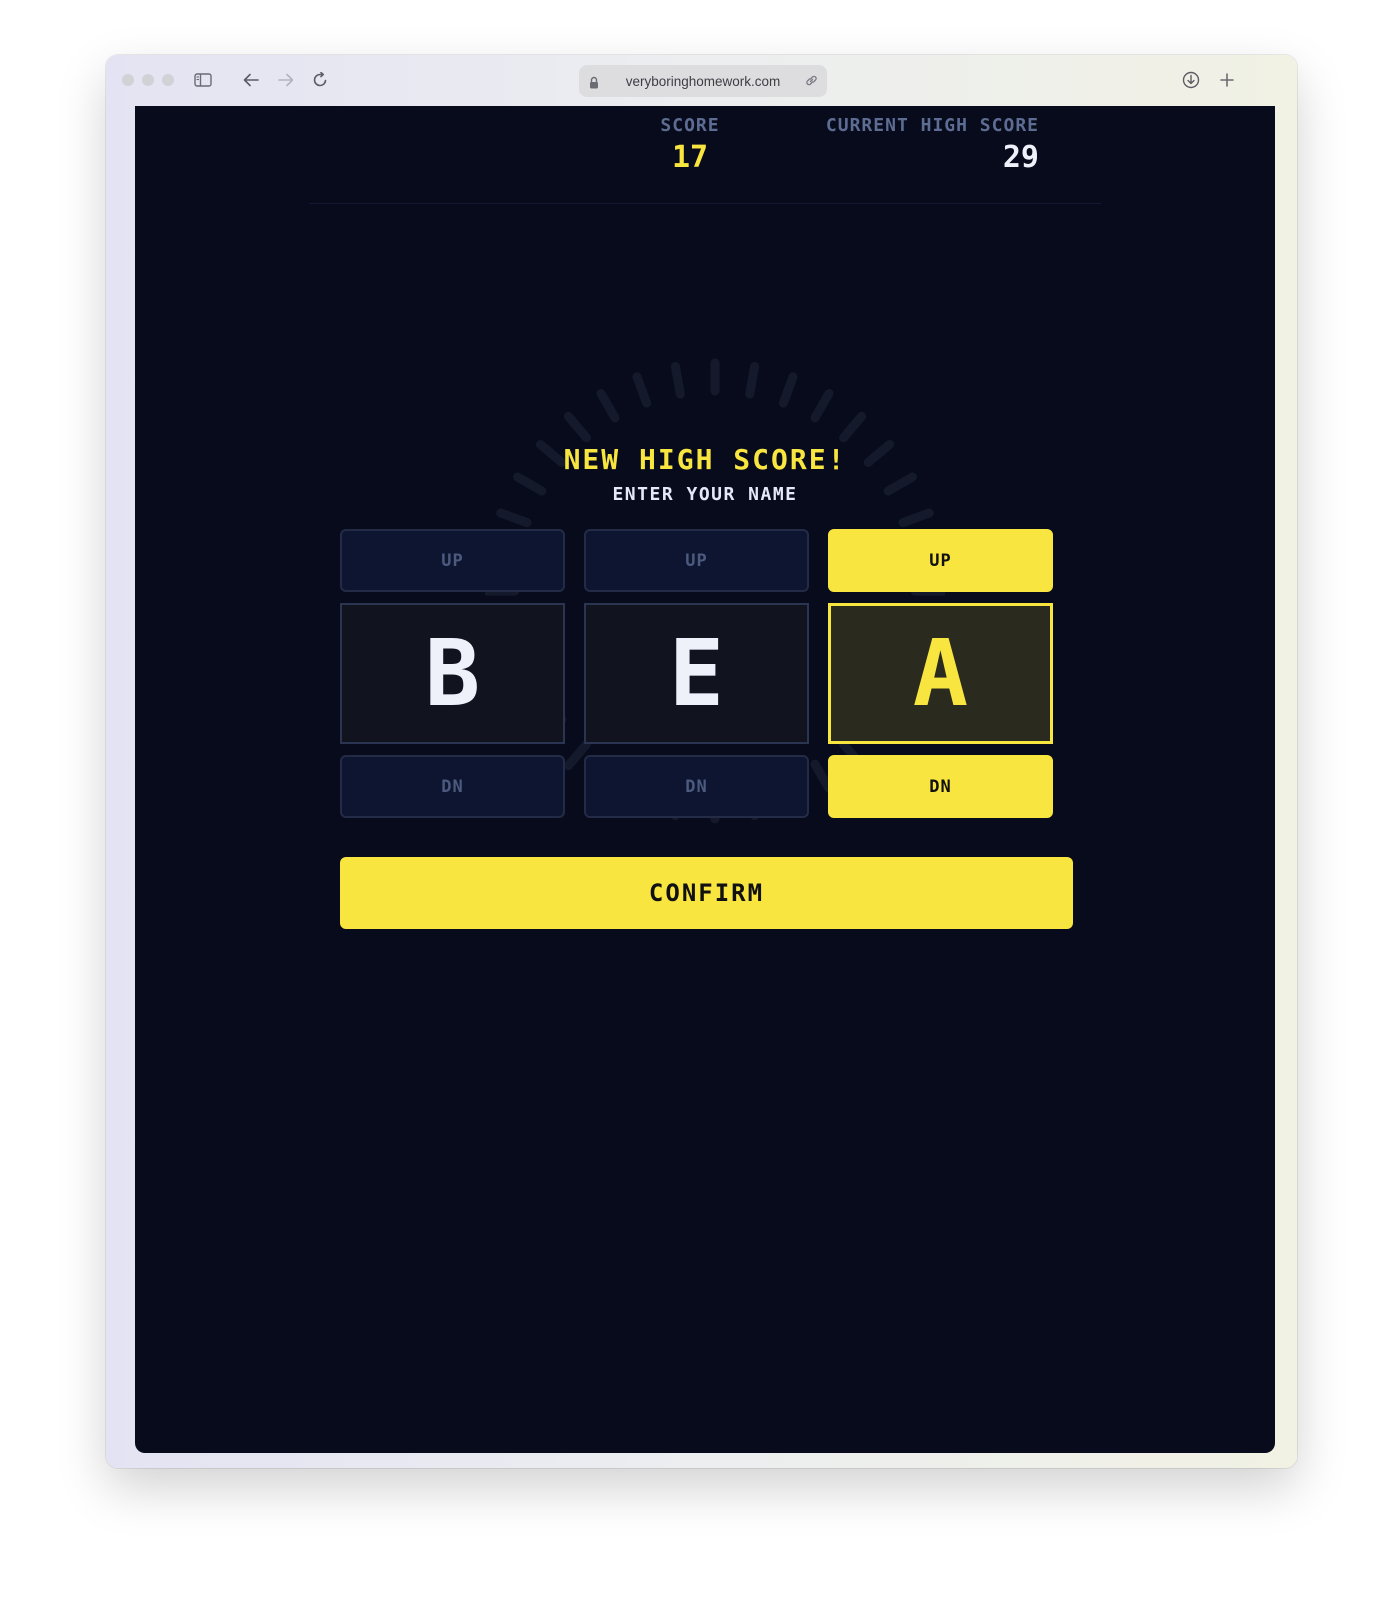  What do you see at coordinates (811, 82) in the screenshot?
I see `link-icon` at bounding box center [811, 82].